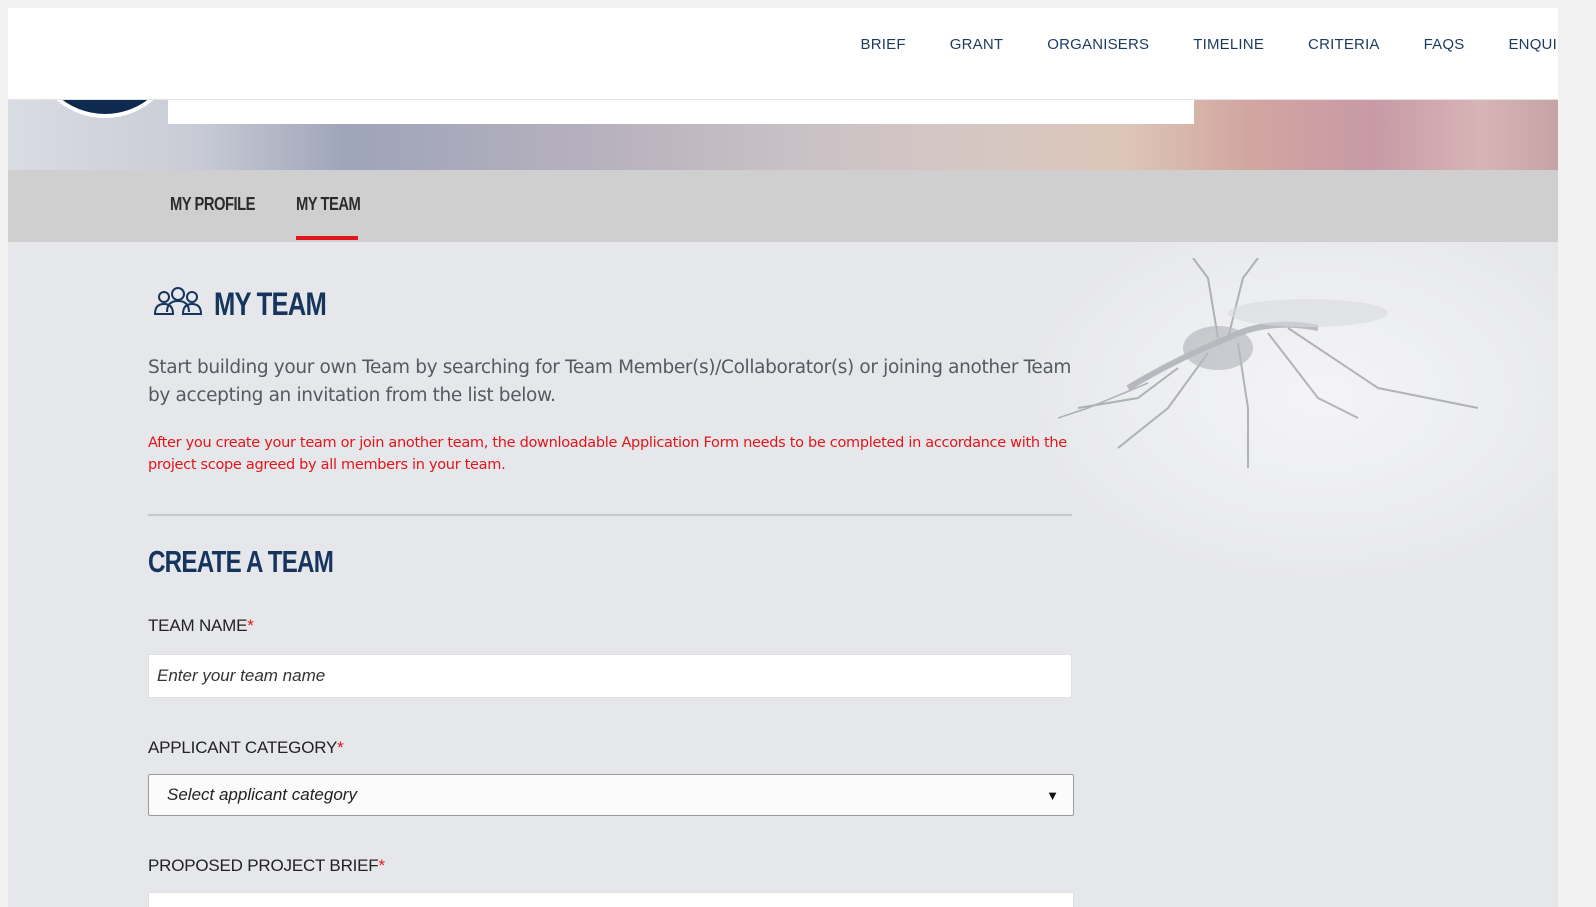  Describe the element at coordinates (610, 515) in the screenshot. I see `section-divider` at that location.